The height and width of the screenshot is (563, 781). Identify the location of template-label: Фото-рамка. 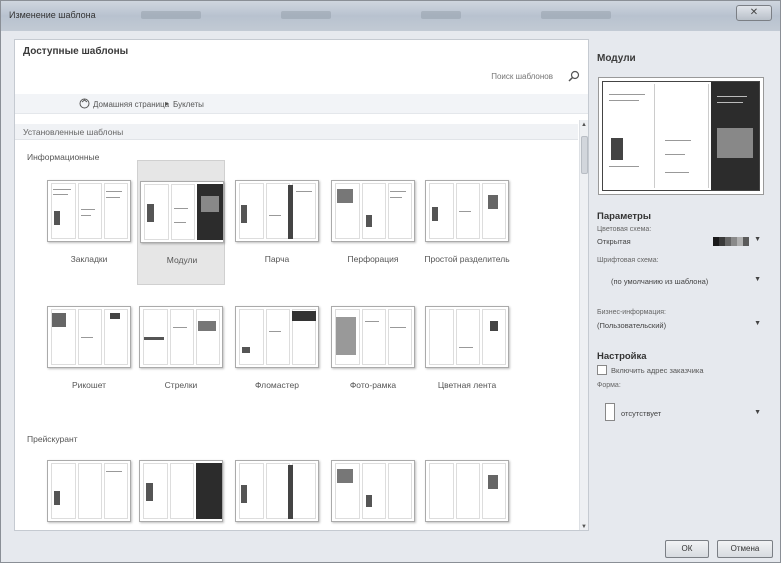
(373, 385).